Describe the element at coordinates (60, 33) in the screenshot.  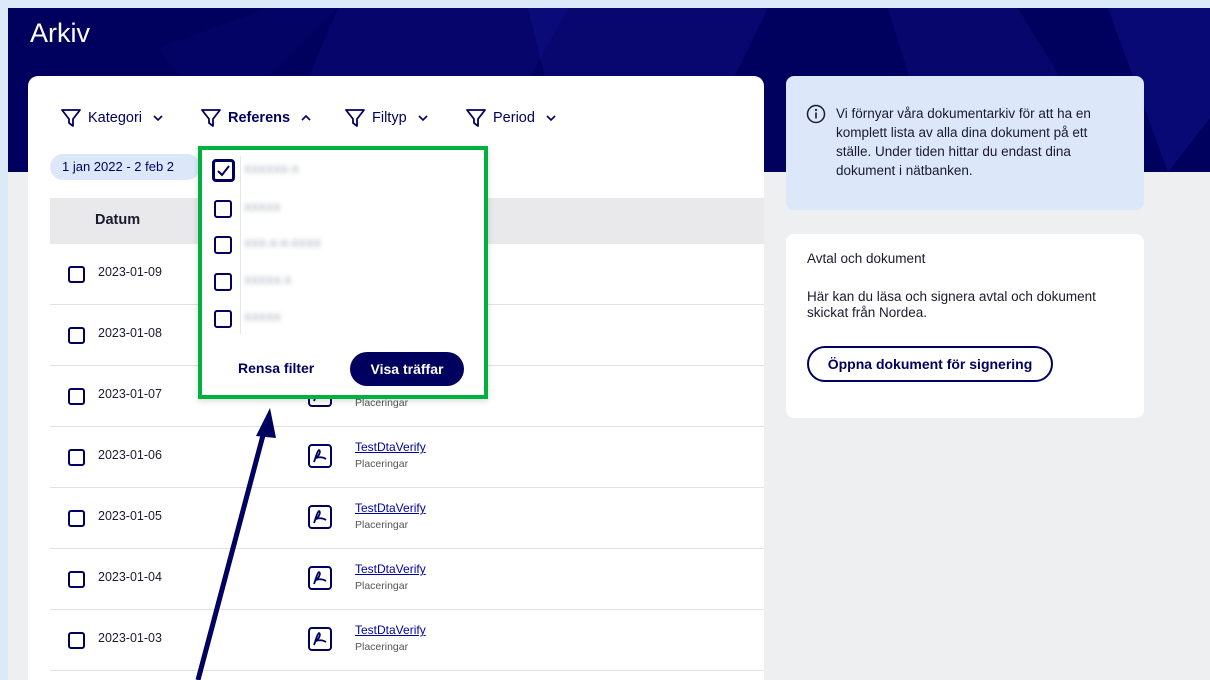
I see `page-title: Arkiv` at that location.